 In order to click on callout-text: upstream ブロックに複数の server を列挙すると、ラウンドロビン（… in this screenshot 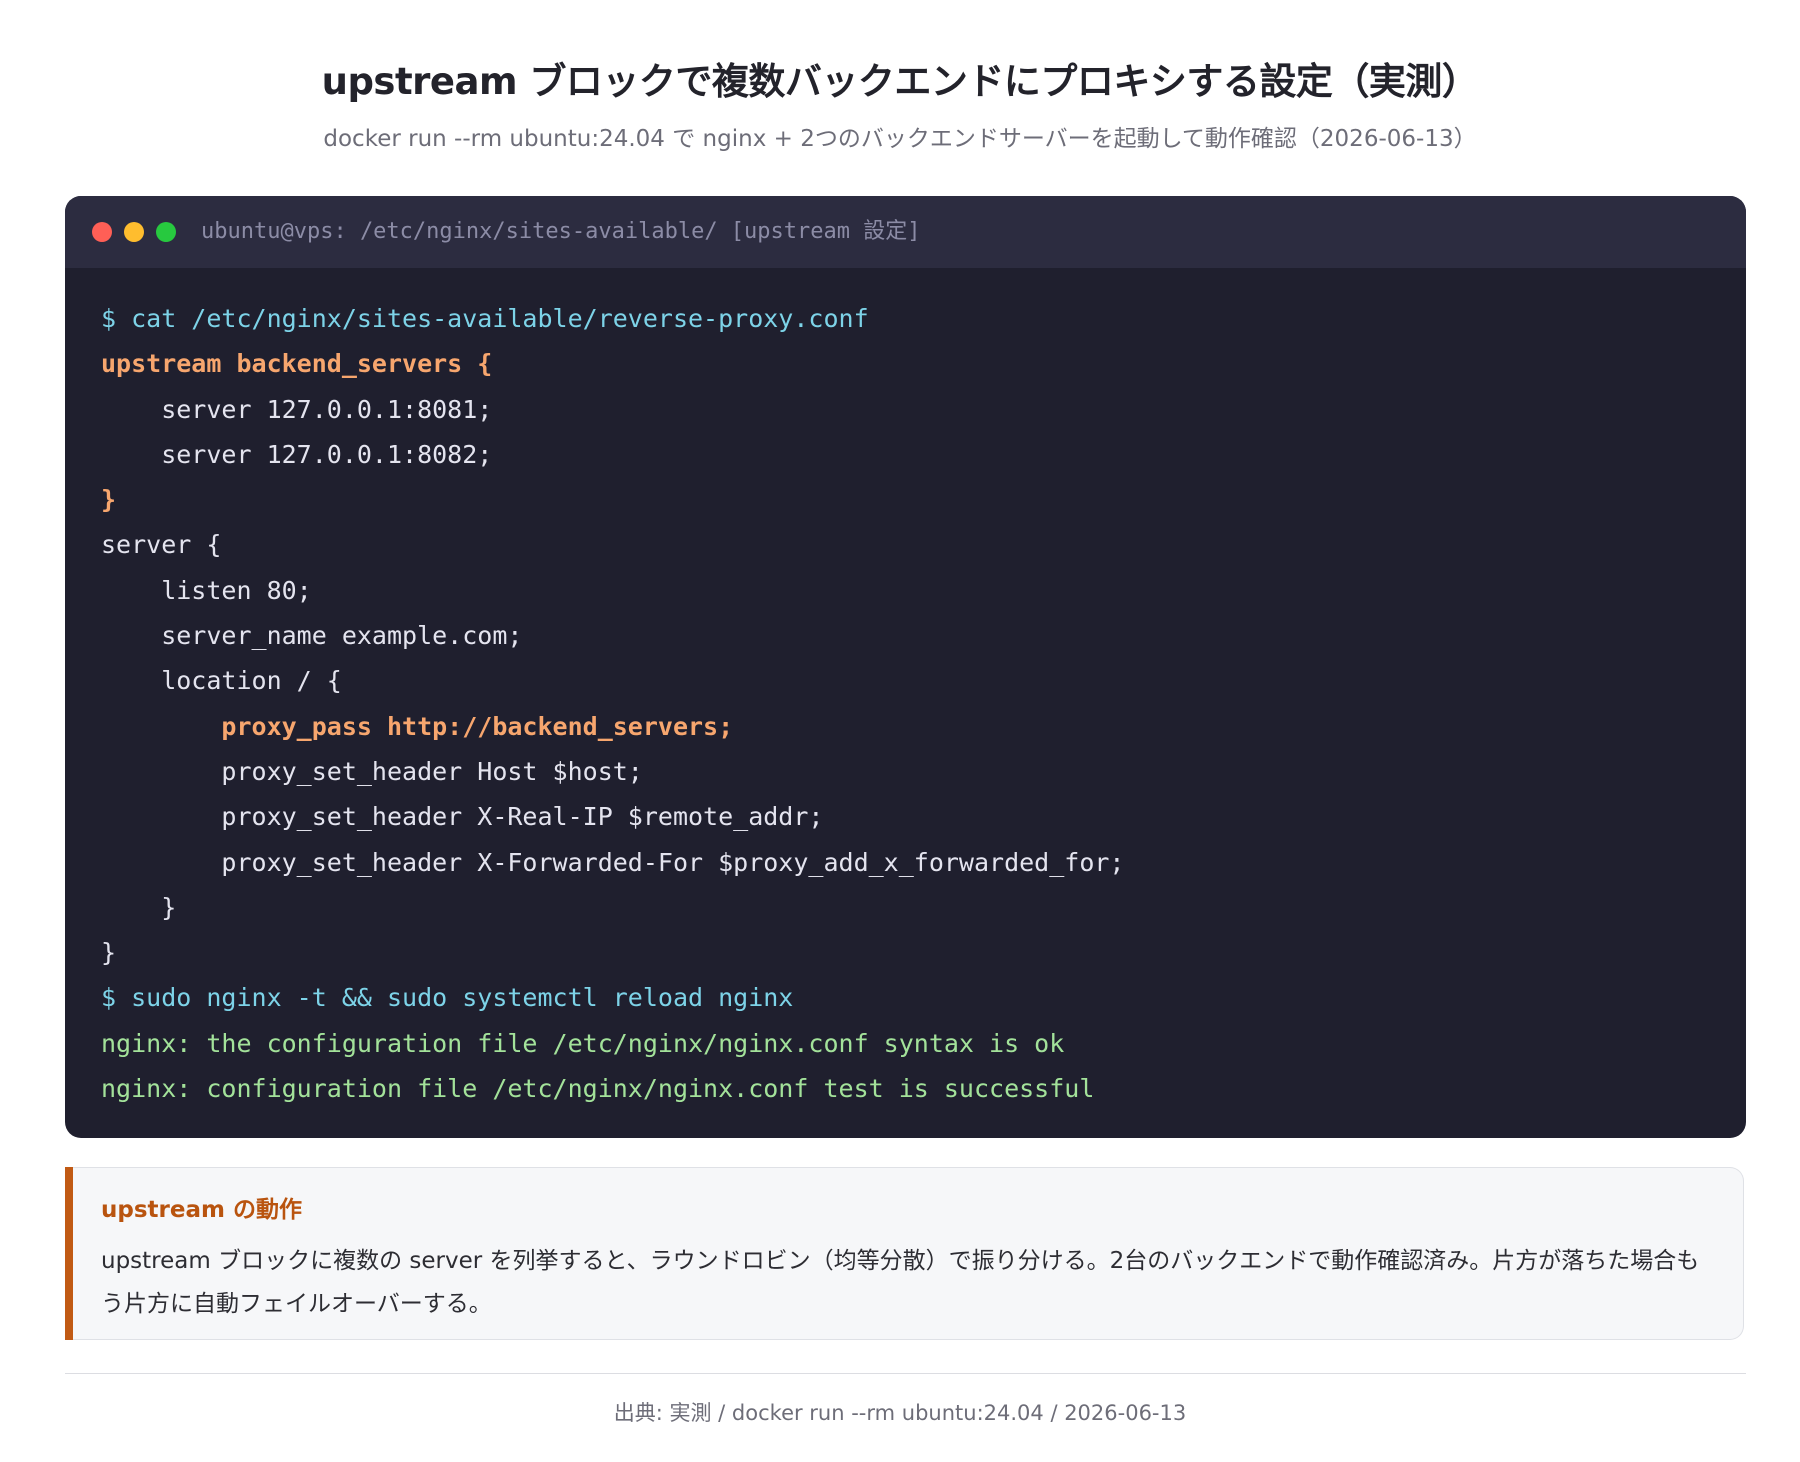, I will do `click(900, 1282)`.